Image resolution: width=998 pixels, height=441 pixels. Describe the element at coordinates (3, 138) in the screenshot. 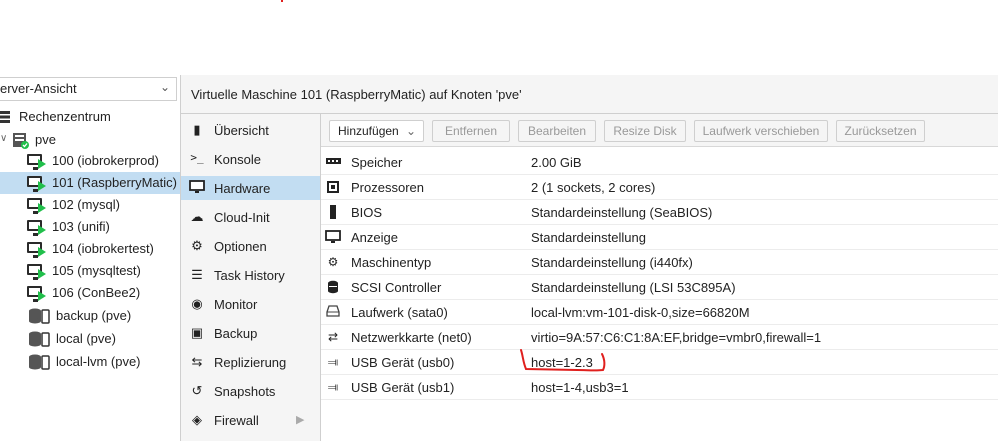

I see `expand-chevron-icon: ∨` at that location.